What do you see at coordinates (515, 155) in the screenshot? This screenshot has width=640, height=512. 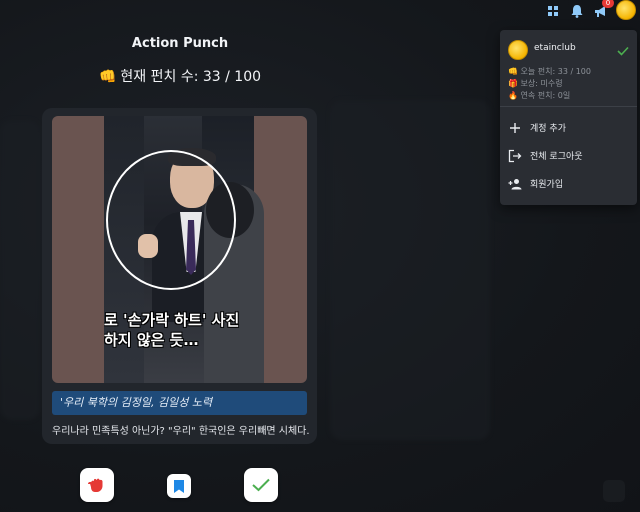 I see `logout-icon` at bounding box center [515, 155].